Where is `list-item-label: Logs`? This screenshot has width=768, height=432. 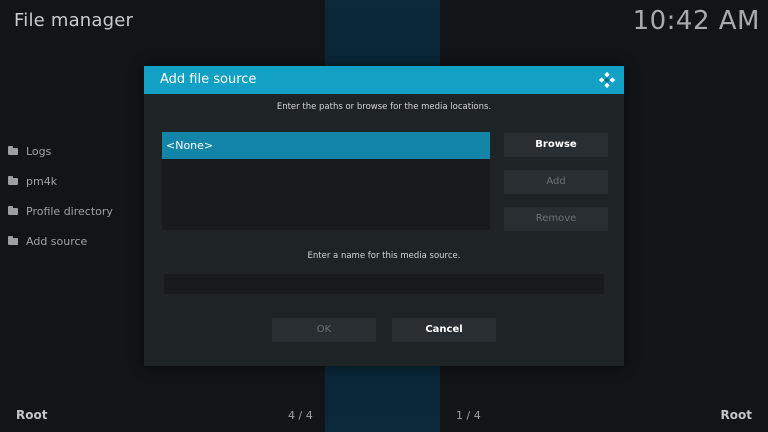
list-item-label: Logs is located at coordinates (39, 151).